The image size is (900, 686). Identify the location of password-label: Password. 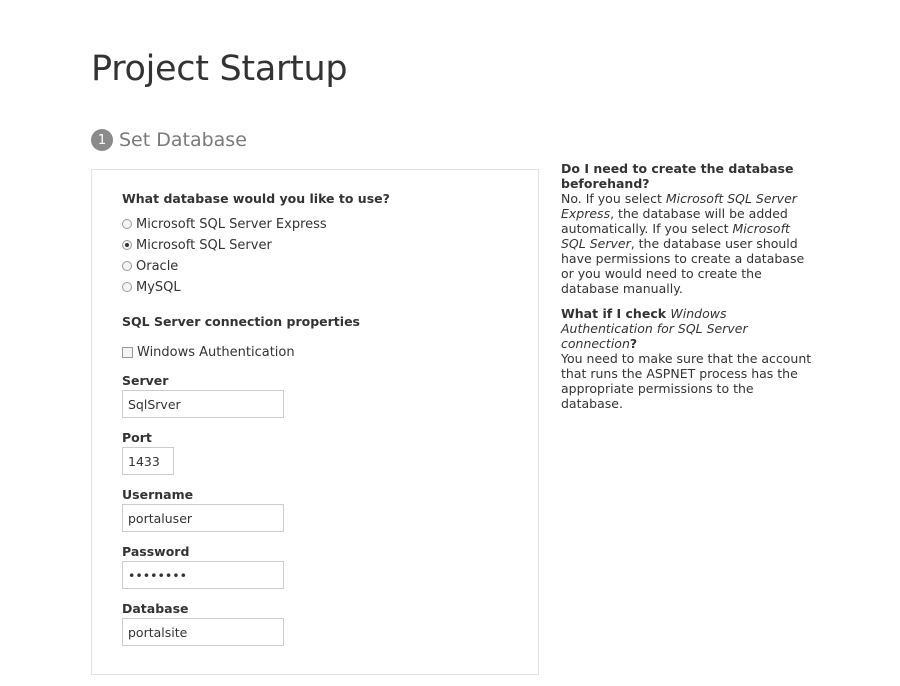
(156, 551).